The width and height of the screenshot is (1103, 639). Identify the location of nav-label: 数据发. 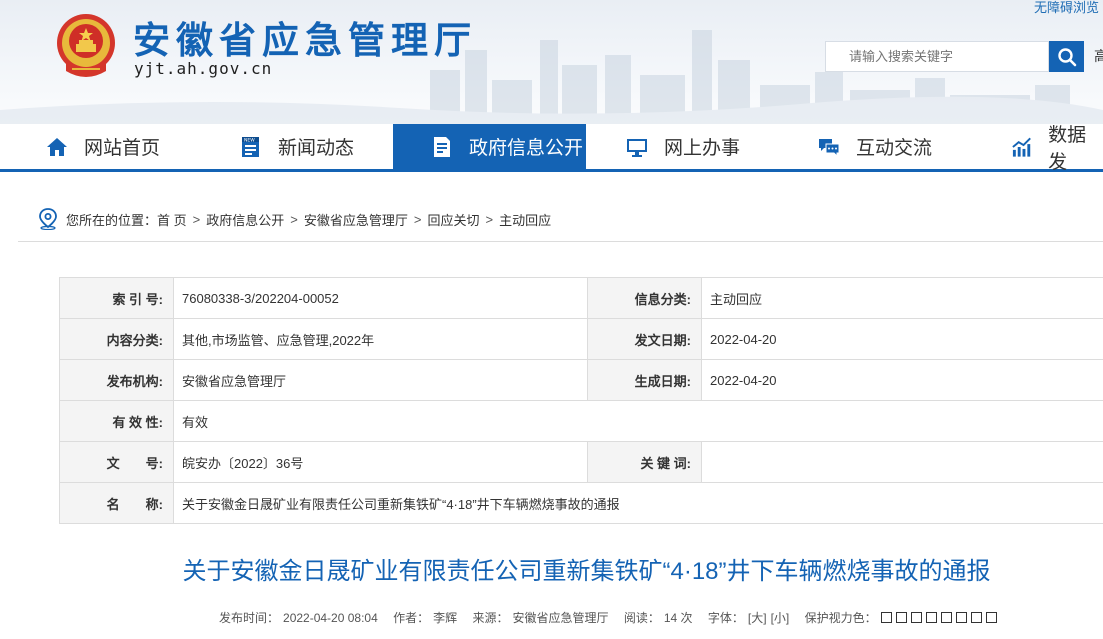
(1067, 148).